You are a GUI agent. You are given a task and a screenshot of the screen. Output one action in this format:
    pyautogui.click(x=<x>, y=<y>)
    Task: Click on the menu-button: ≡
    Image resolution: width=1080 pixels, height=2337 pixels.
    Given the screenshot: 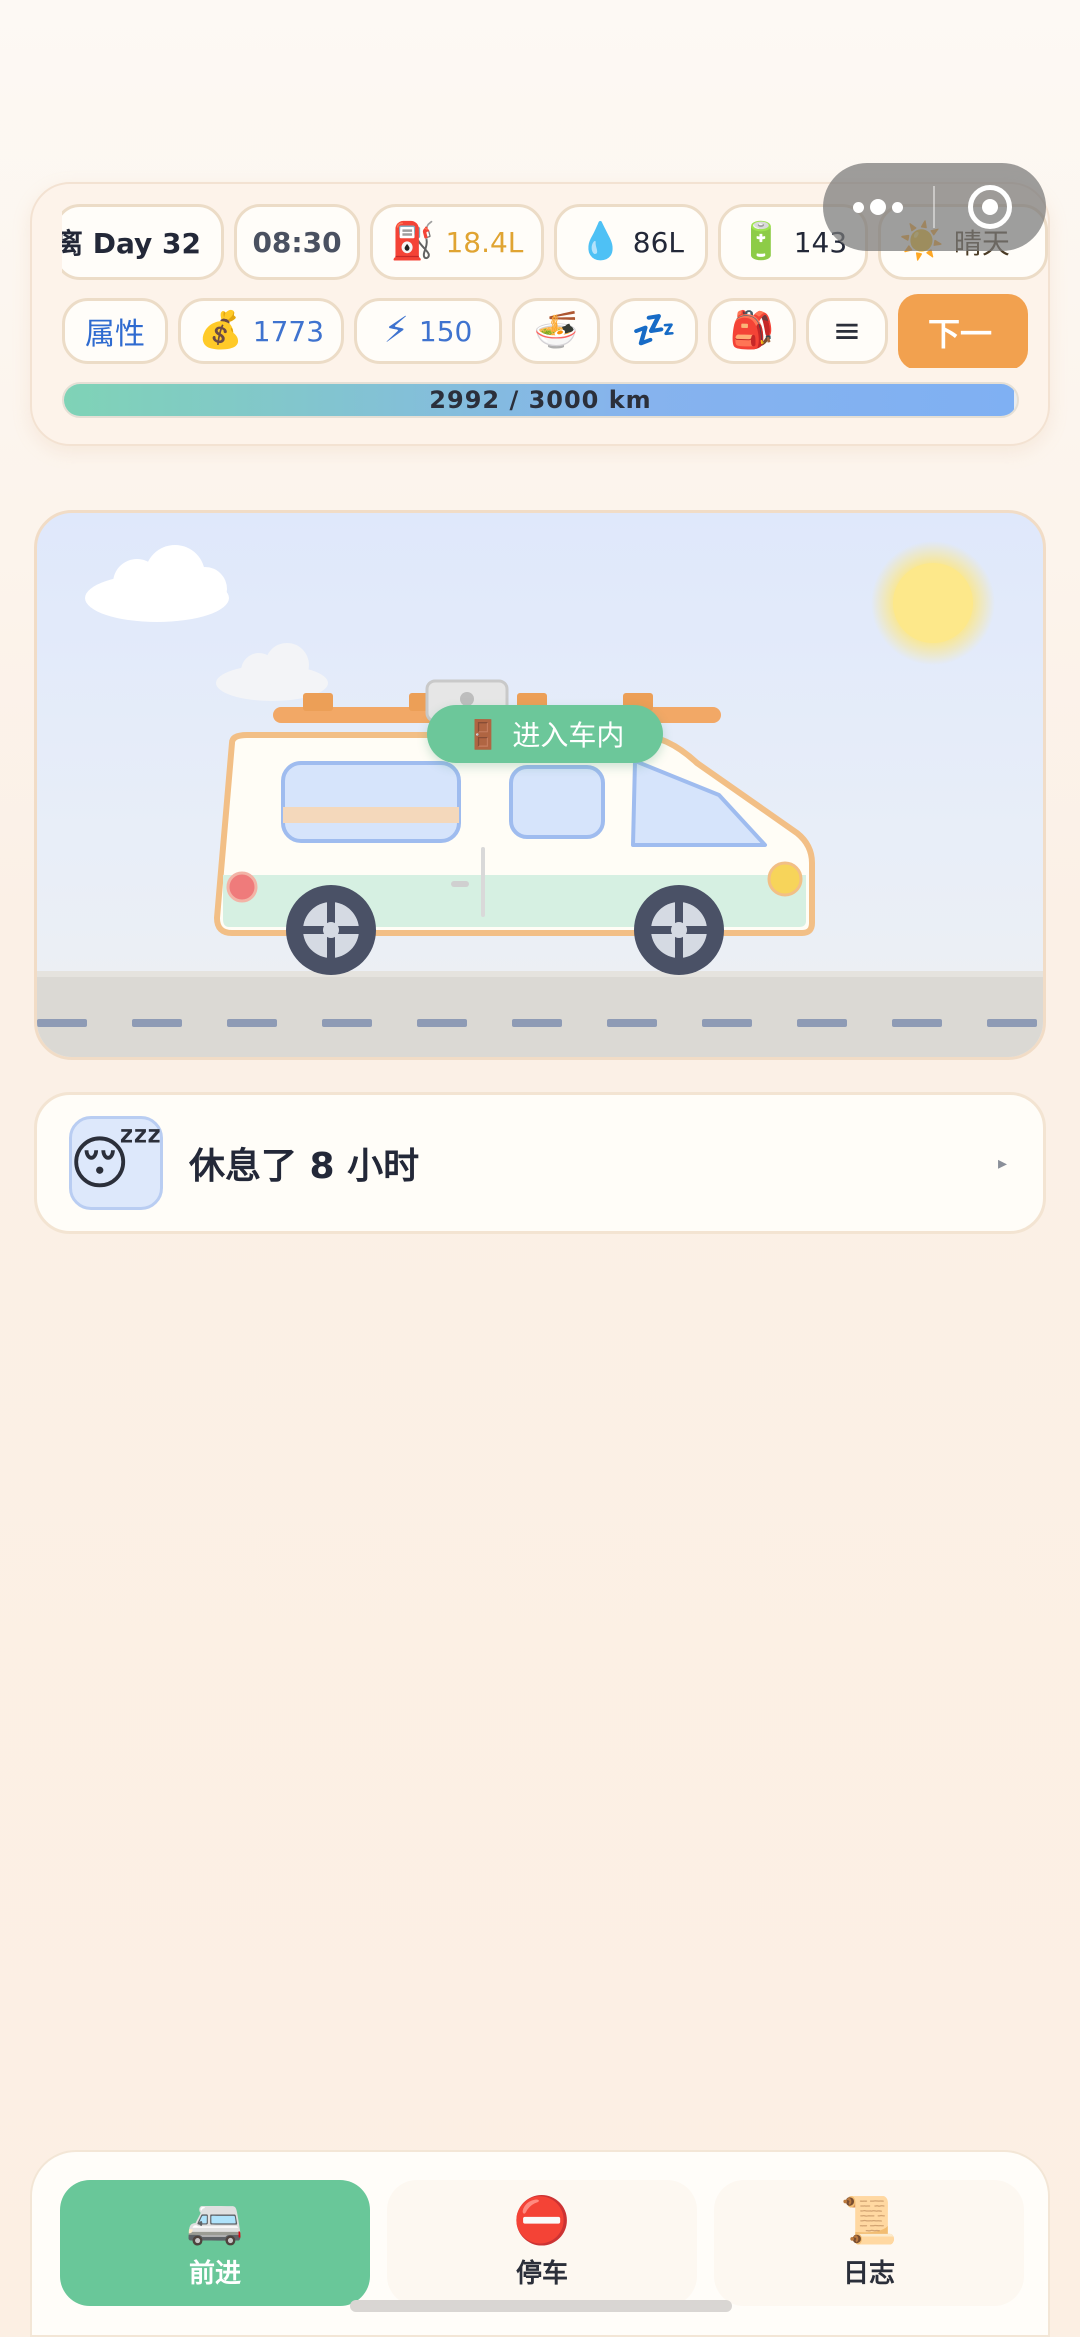 What is the action you would take?
    pyautogui.click(x=847, y=331)
    